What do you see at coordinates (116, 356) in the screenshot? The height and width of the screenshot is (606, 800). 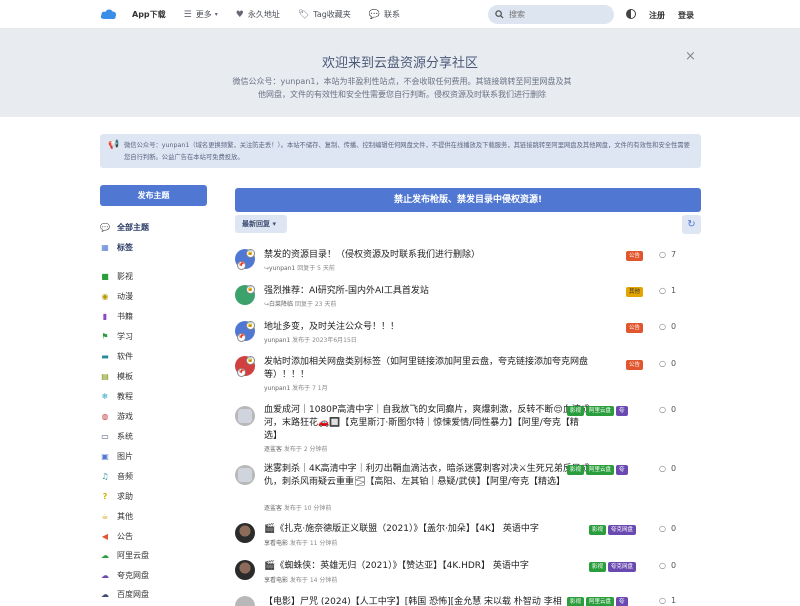 I see `sidebar-item-software: ▬ 软件` at bounding box center [116, 356].